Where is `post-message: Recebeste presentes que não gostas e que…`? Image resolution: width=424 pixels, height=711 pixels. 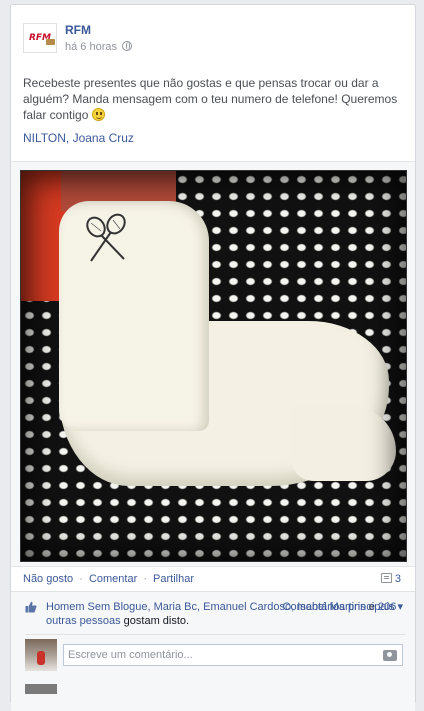 post-message: Recebeste presentes que não gostas e que… is located at coordinates (216, 99).